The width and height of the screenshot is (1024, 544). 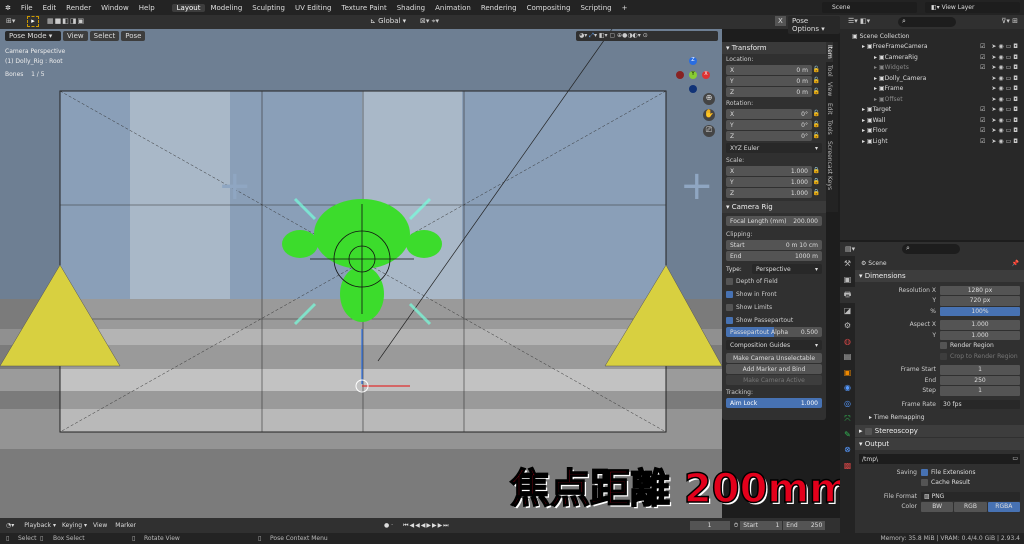 What do you see at coordinates (939, 391) in the screenshot?
I see `frame-step: Step 1` at bounding box center [939, 391].